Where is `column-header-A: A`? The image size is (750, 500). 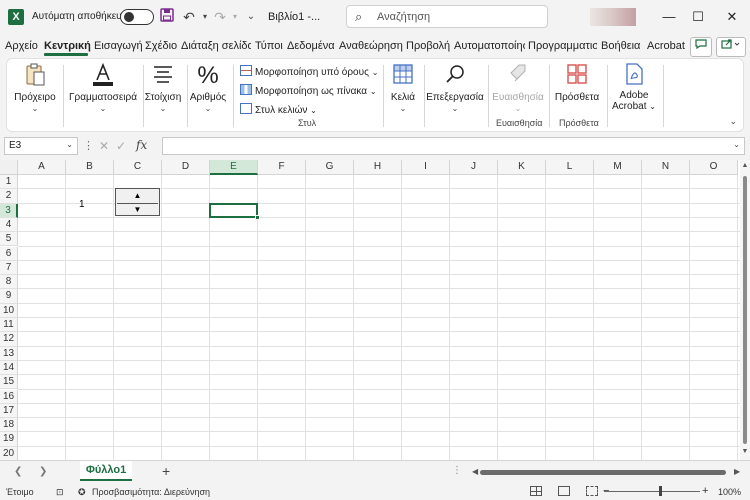 column-header-A: A is located at coordinates (42, 167).